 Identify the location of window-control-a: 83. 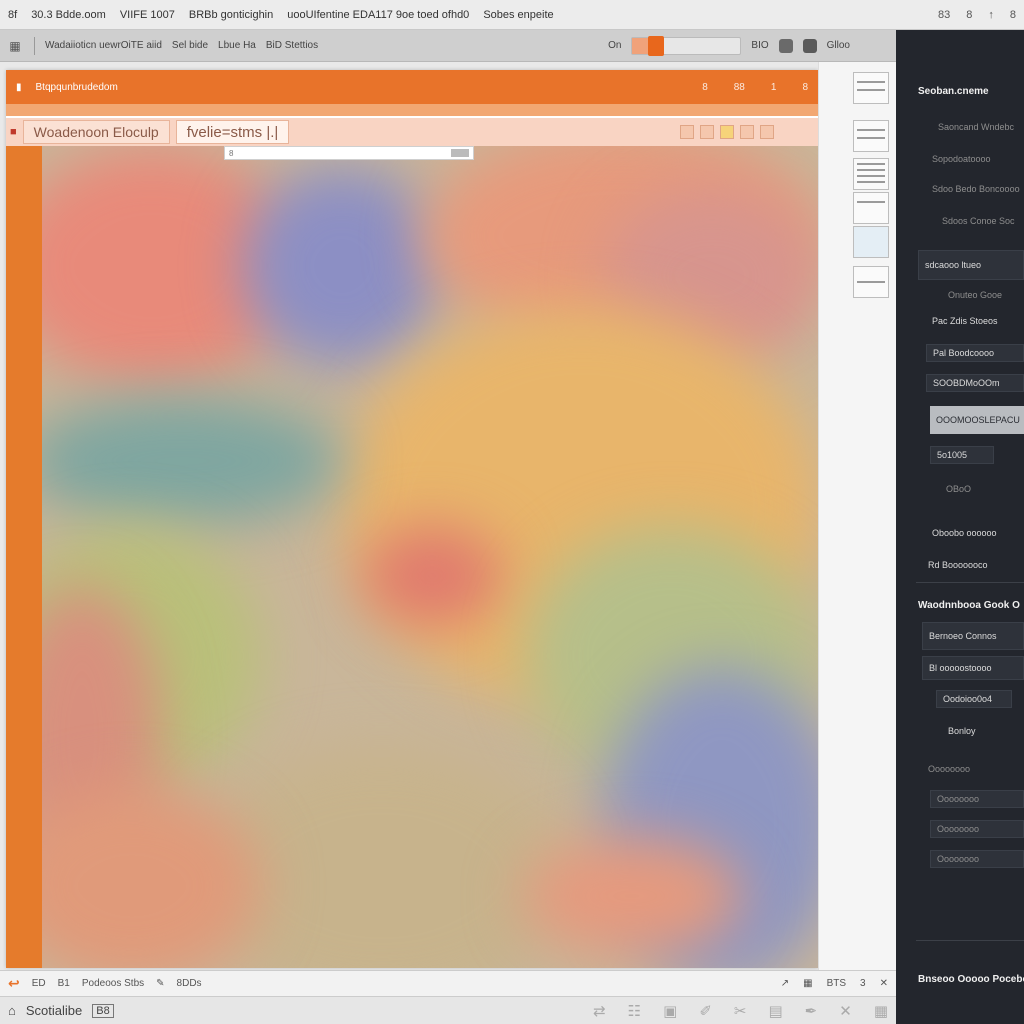
(944, 15).